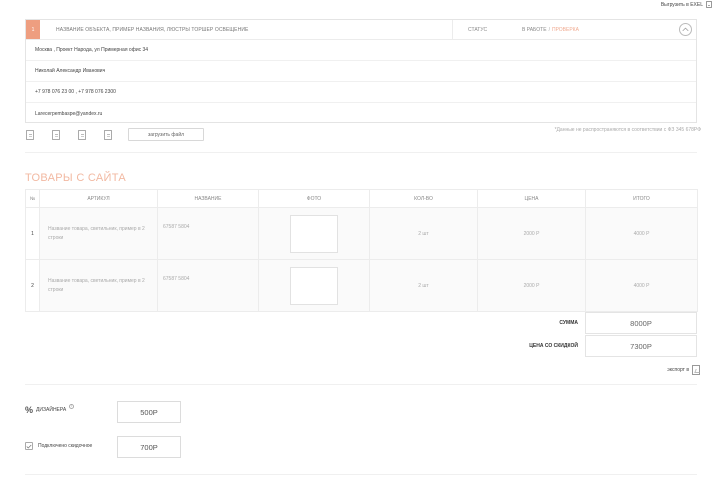  I want to click on discount-price-label: ЦЕНА СО СКИДКОЙ, so click(553, 346).